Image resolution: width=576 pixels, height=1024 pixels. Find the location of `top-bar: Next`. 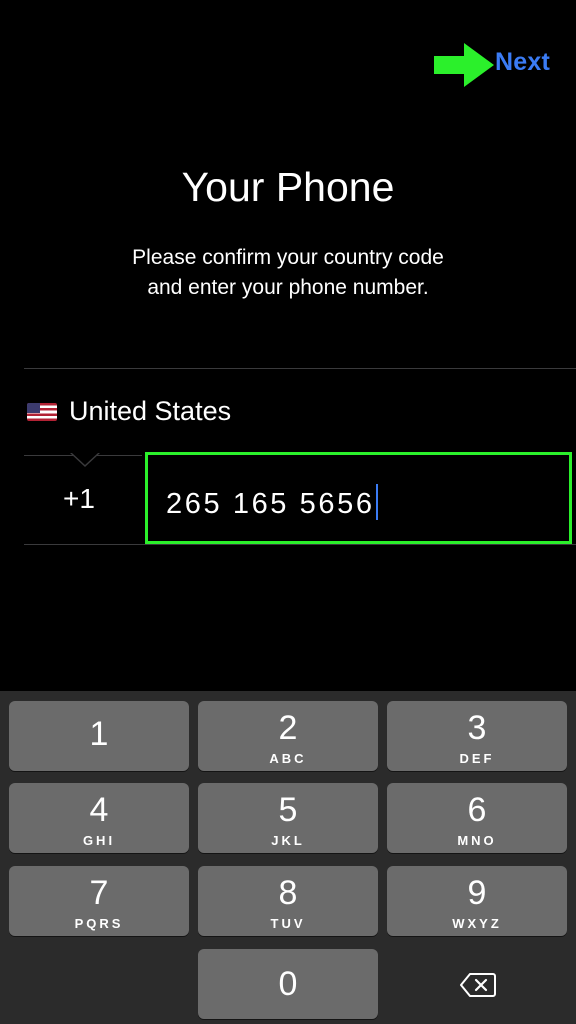

top-bar: Next is located at coordinates (288, 60).